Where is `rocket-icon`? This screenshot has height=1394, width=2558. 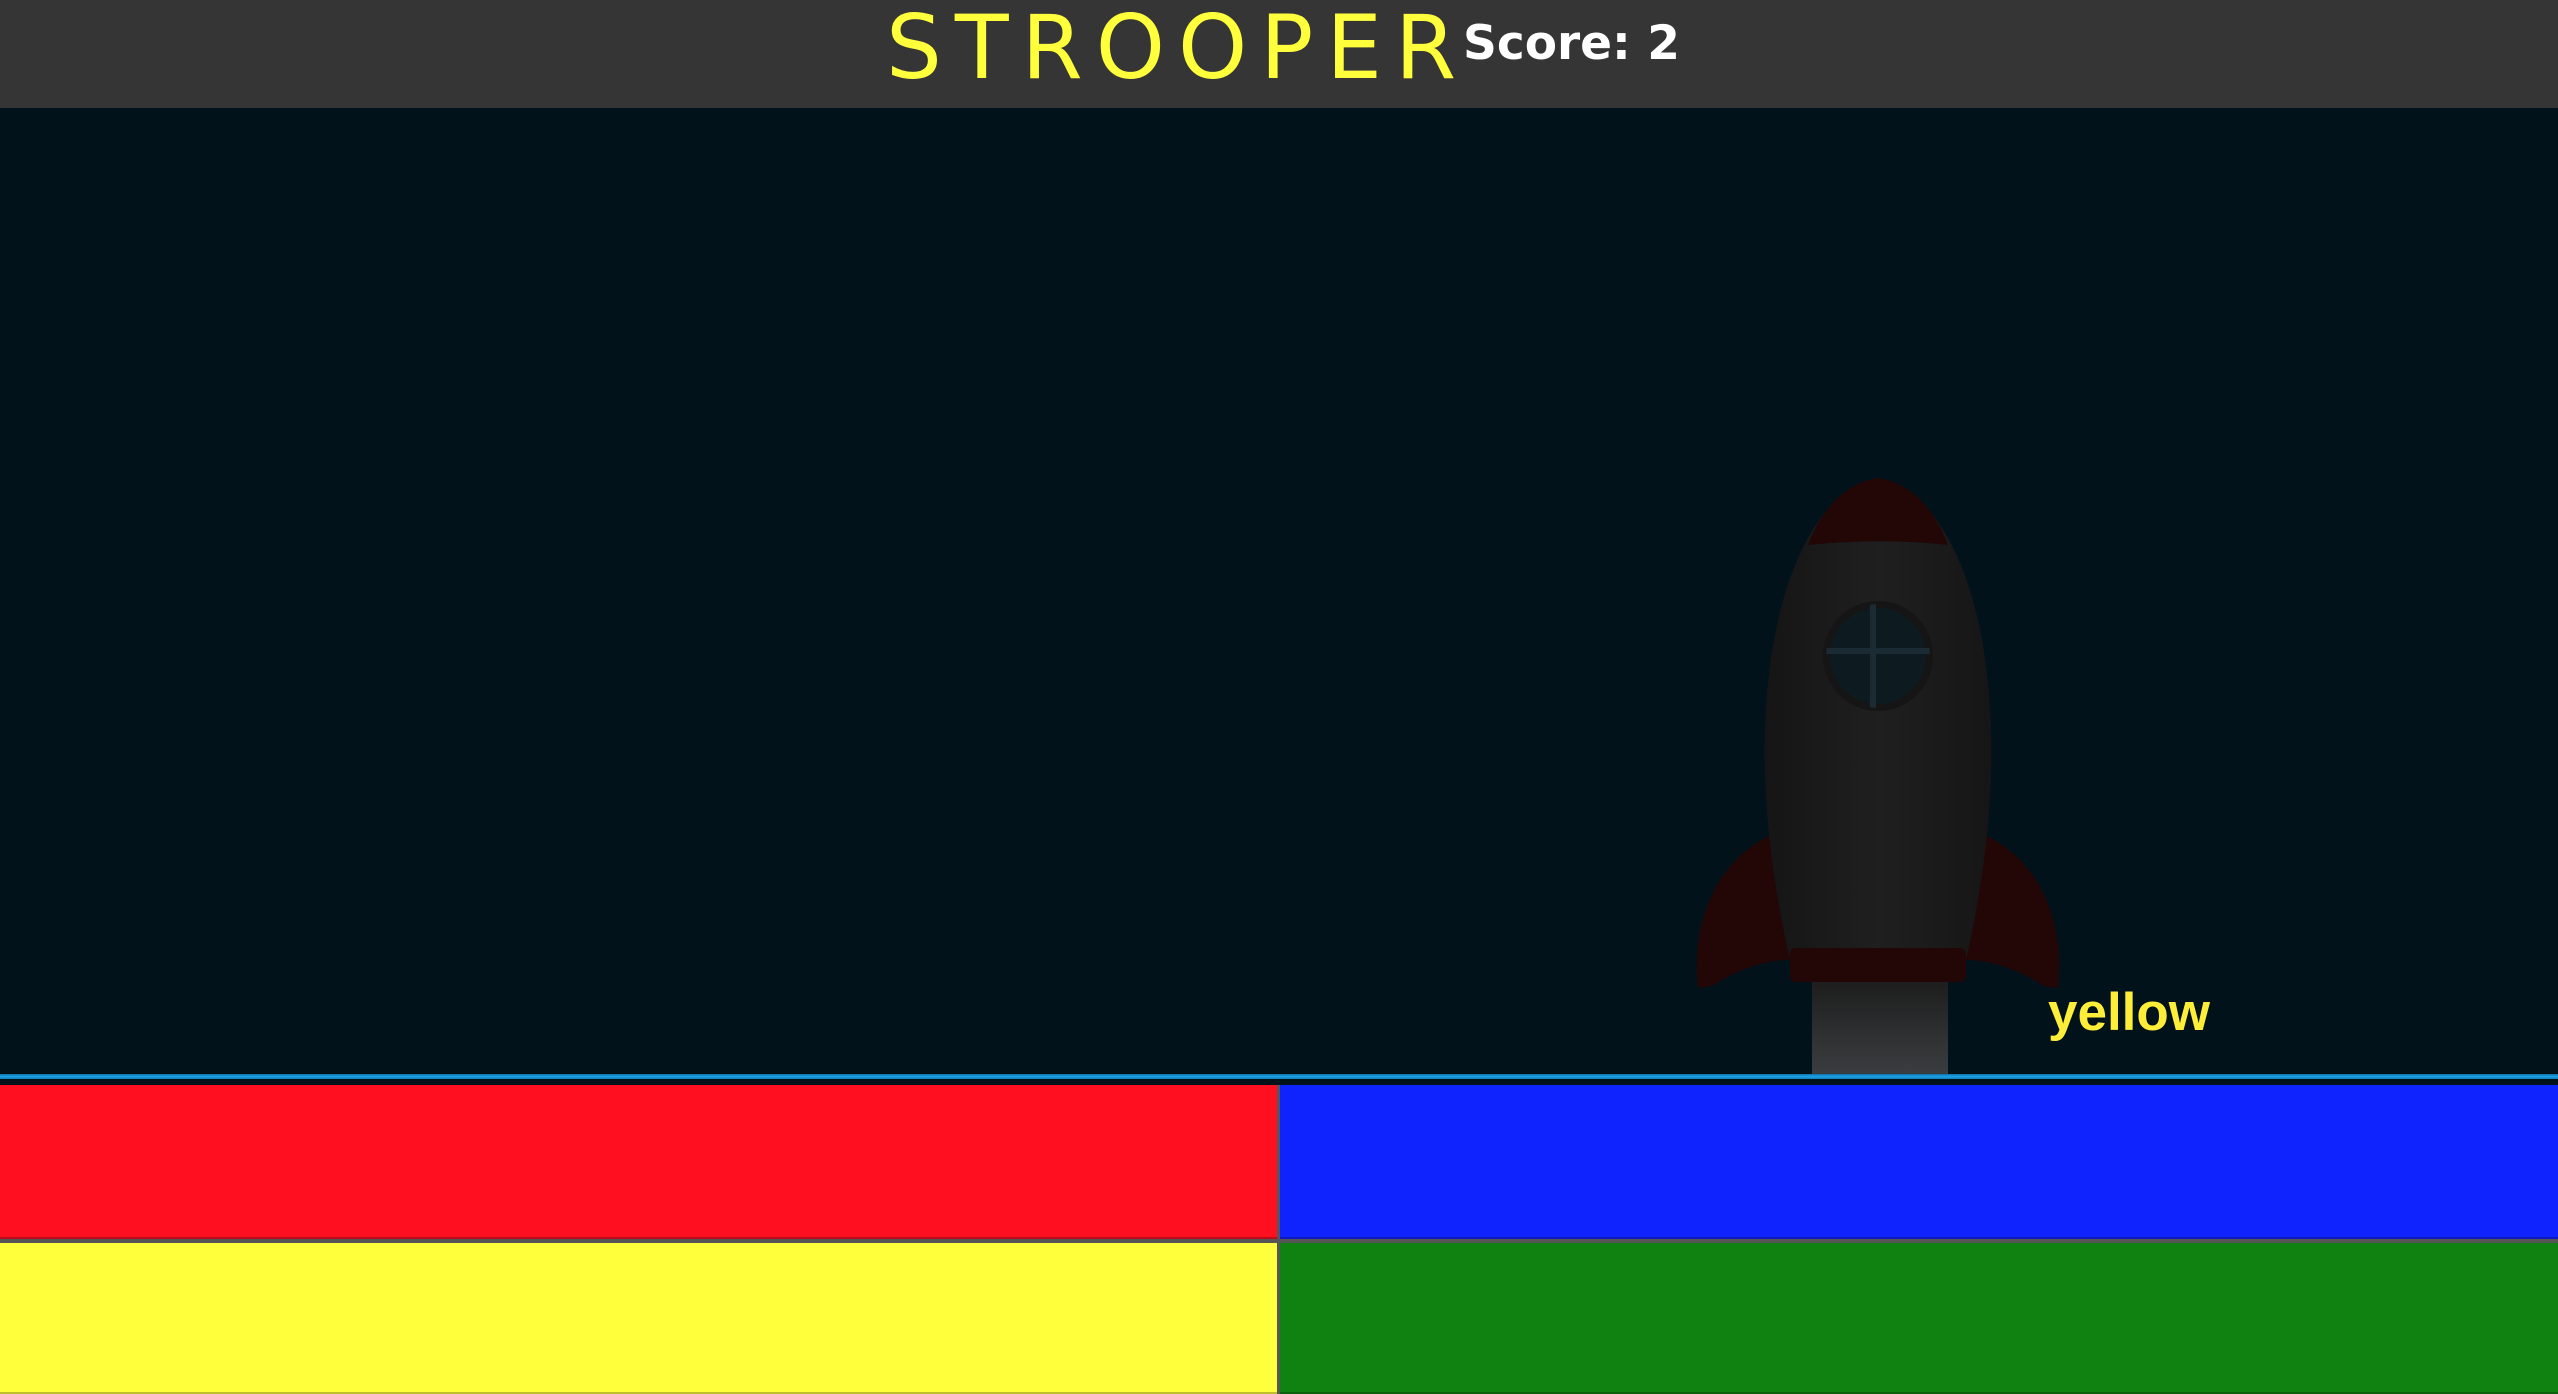
rocket-icon is located at coordinates (1878, 733).